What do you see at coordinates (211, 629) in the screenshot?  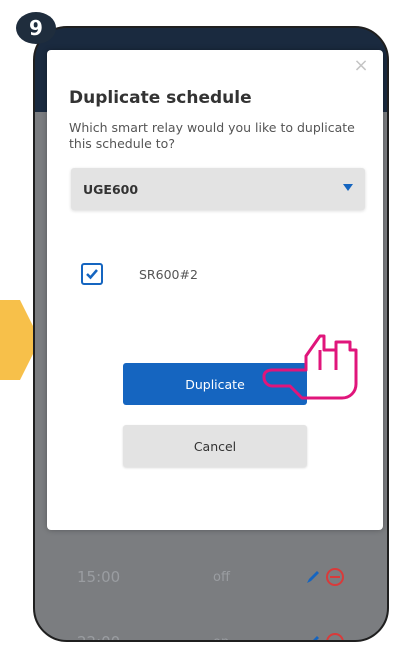 I see `schedule-row: 22:00 on` at bounding box center [211, 629].